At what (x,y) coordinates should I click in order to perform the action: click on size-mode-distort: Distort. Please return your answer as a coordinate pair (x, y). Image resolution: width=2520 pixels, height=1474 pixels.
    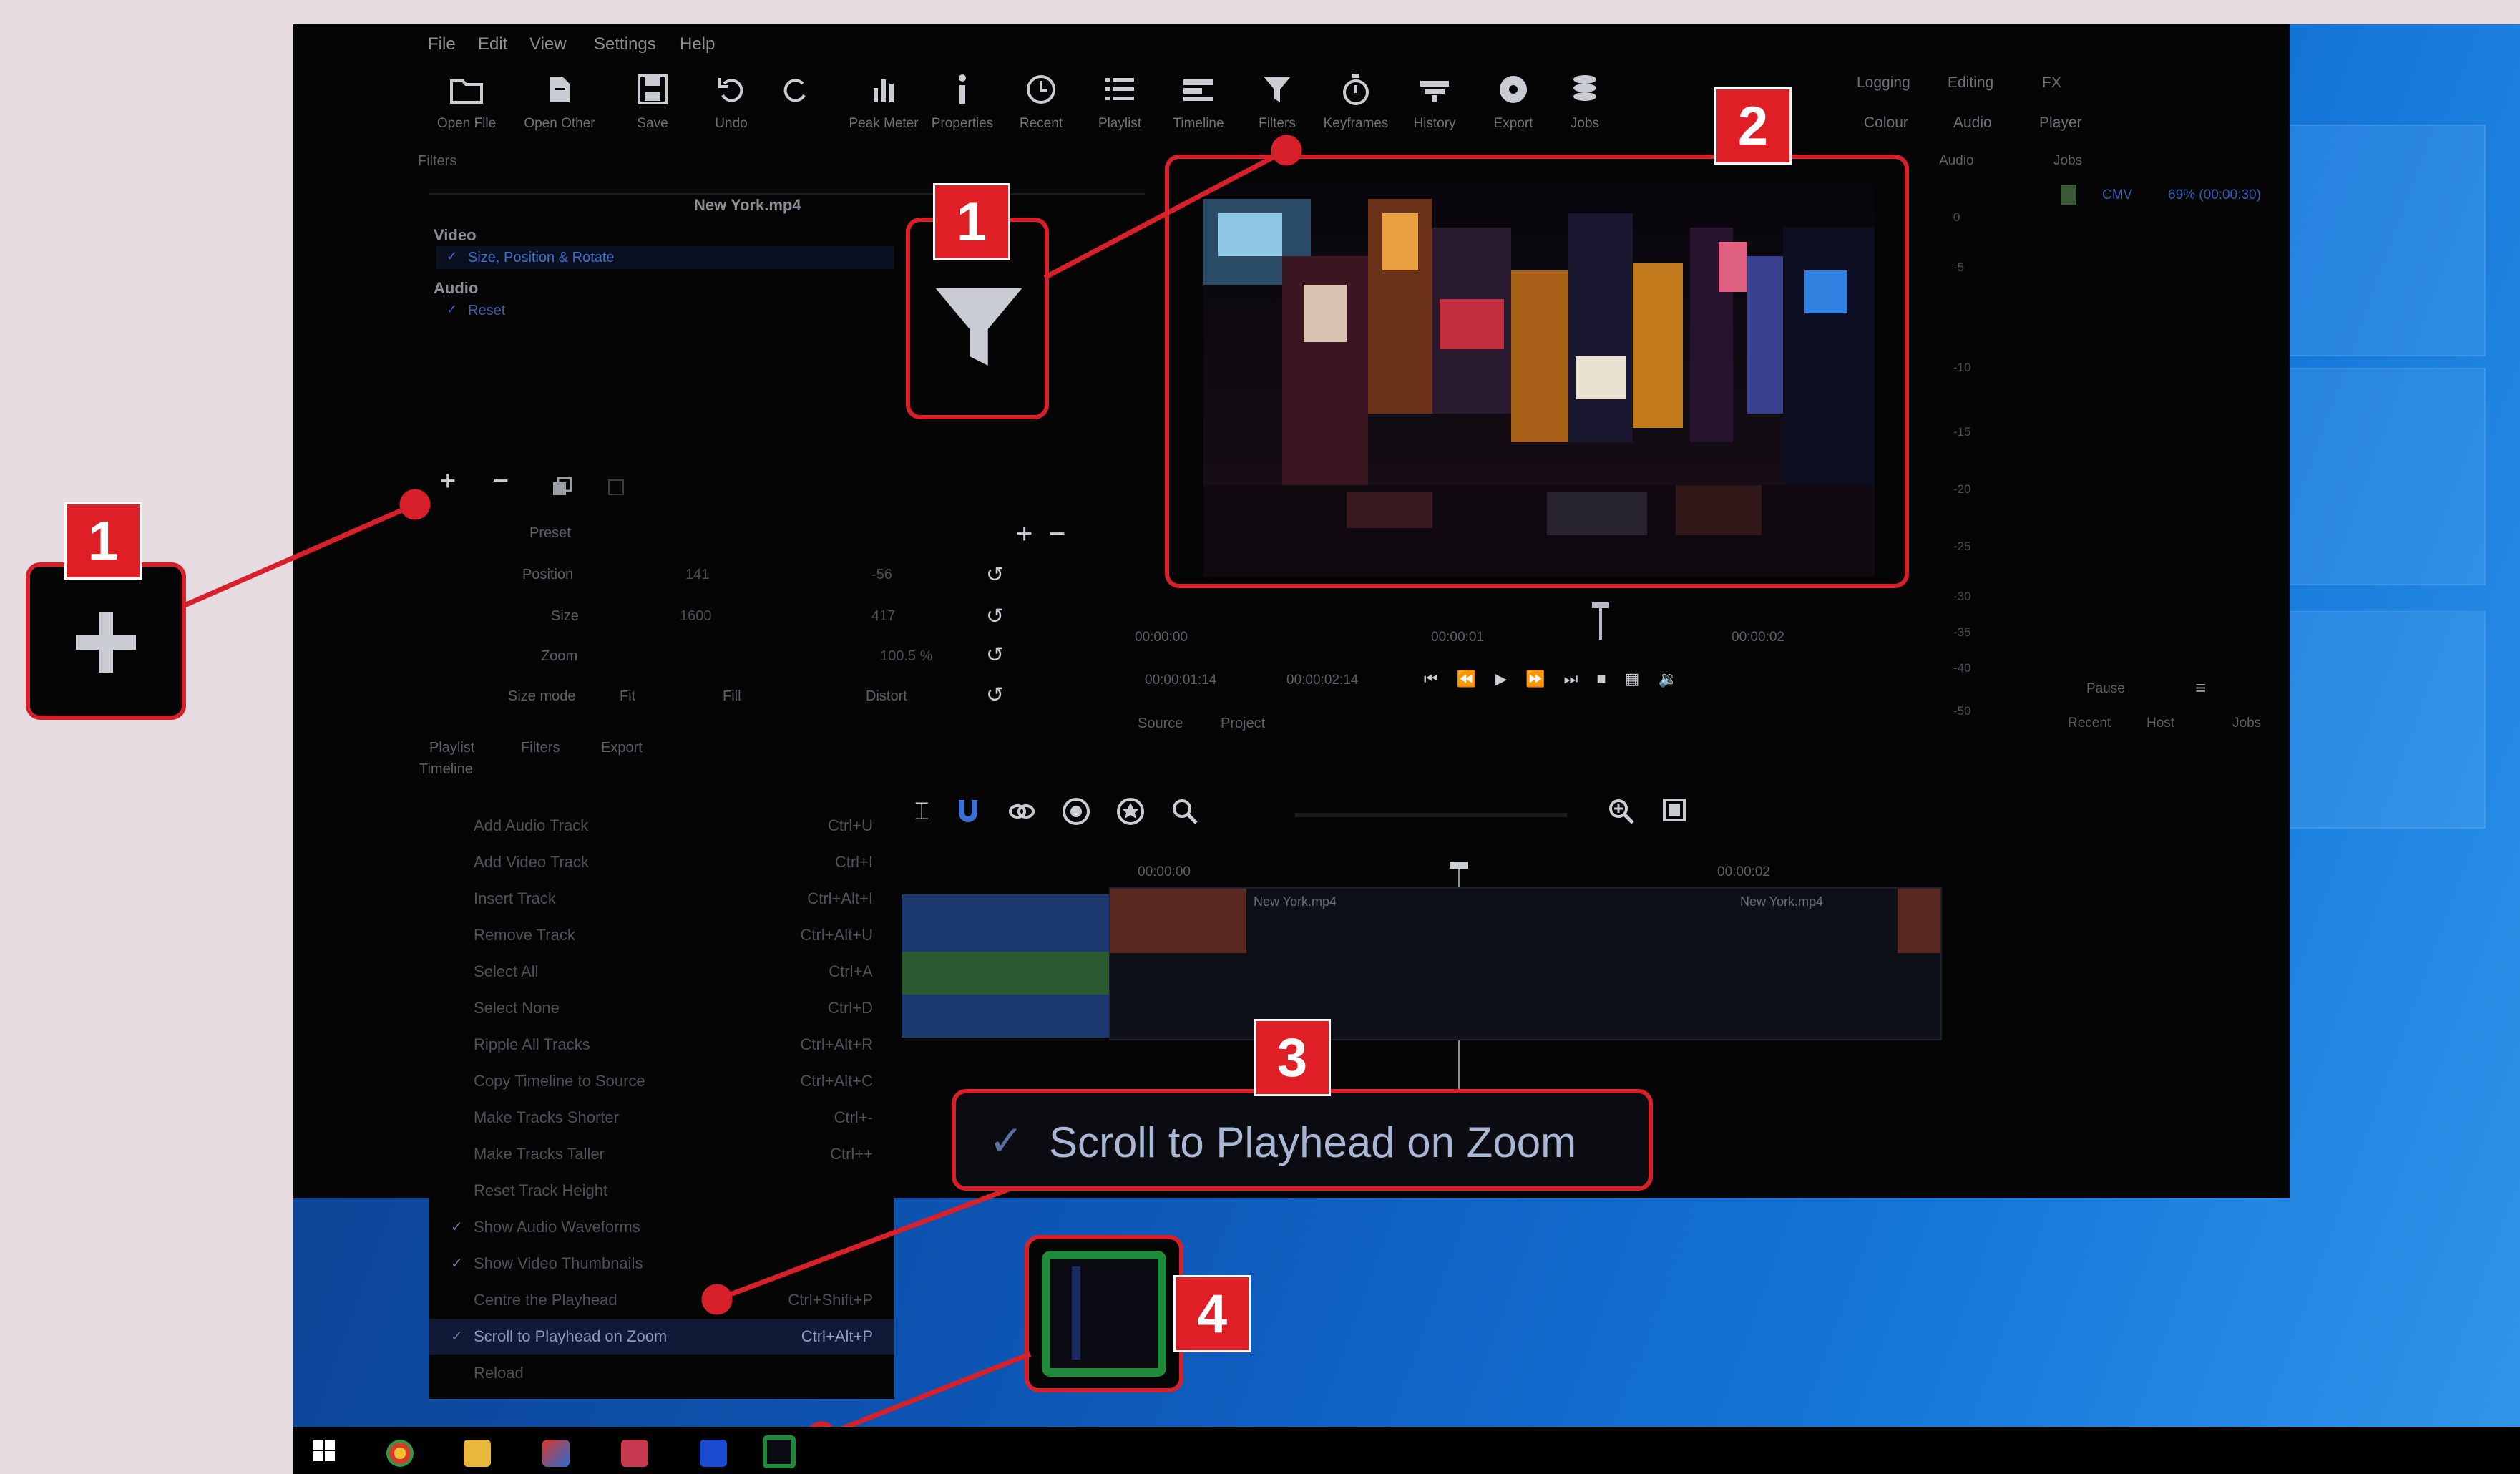
    Looking at the image, I should click on (886, 697).